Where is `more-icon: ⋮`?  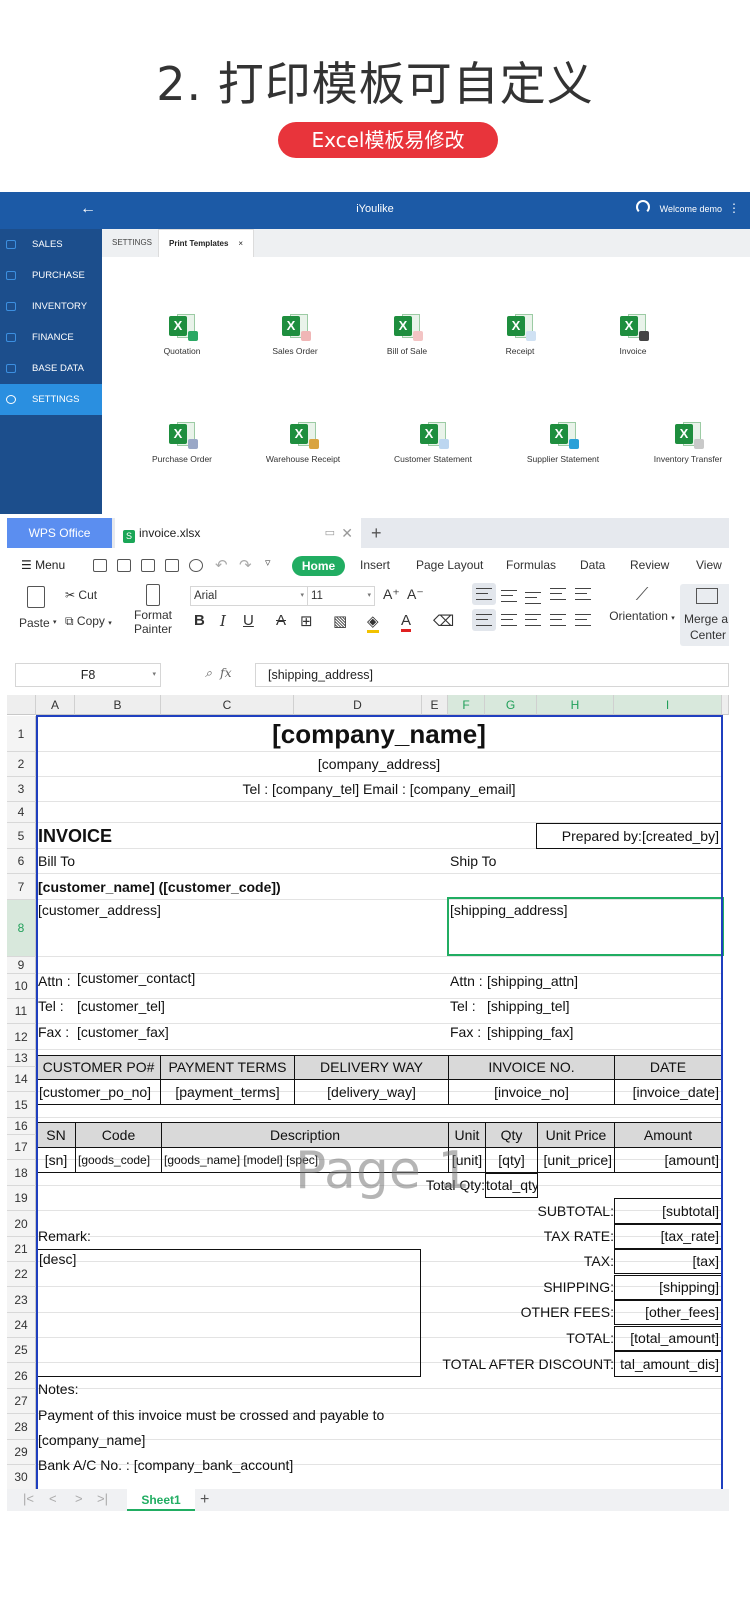 more-icon: ⋮ is located at coordinates (734, 208).